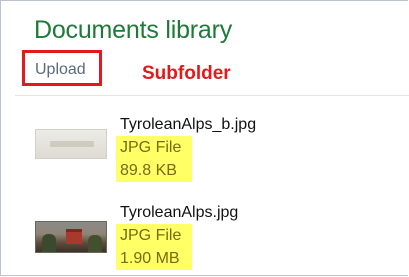 The image size is (409, 277). I want to click on upload-link: Upload, so click(60, 70).